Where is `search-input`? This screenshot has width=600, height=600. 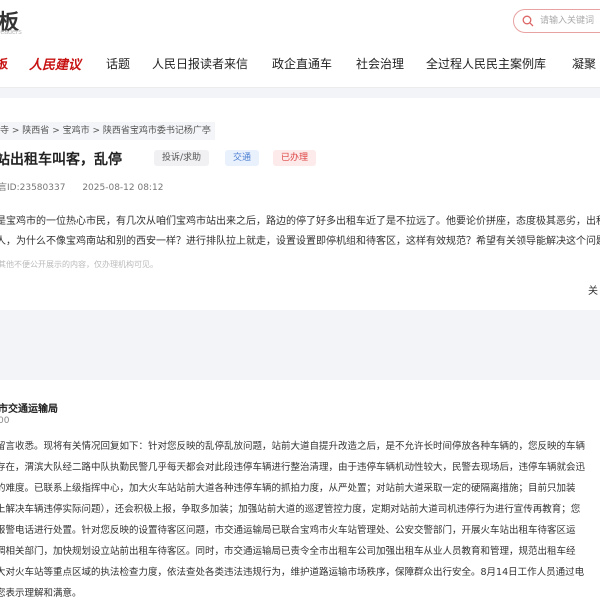 search-input is located at coordinates (570, 21).